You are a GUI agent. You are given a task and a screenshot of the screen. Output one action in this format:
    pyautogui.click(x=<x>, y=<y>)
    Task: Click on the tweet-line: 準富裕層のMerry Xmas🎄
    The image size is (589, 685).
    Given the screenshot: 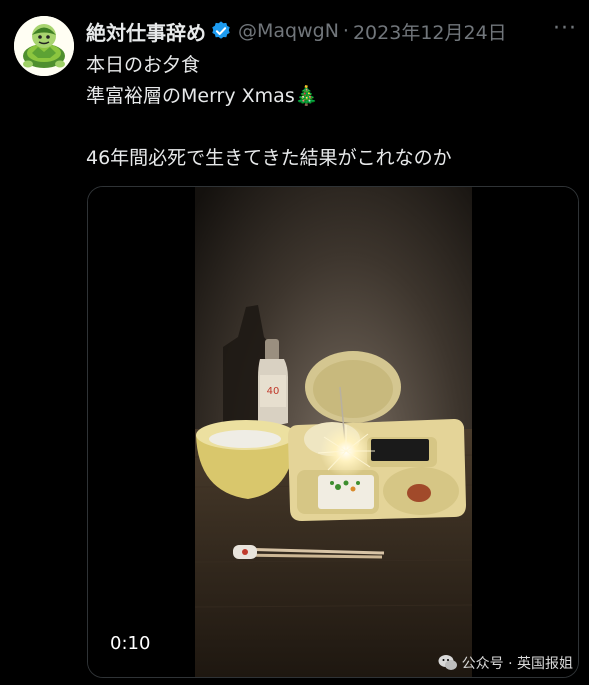 What is the action you would take?
    pyautogui.click(x=202, y=96)
    